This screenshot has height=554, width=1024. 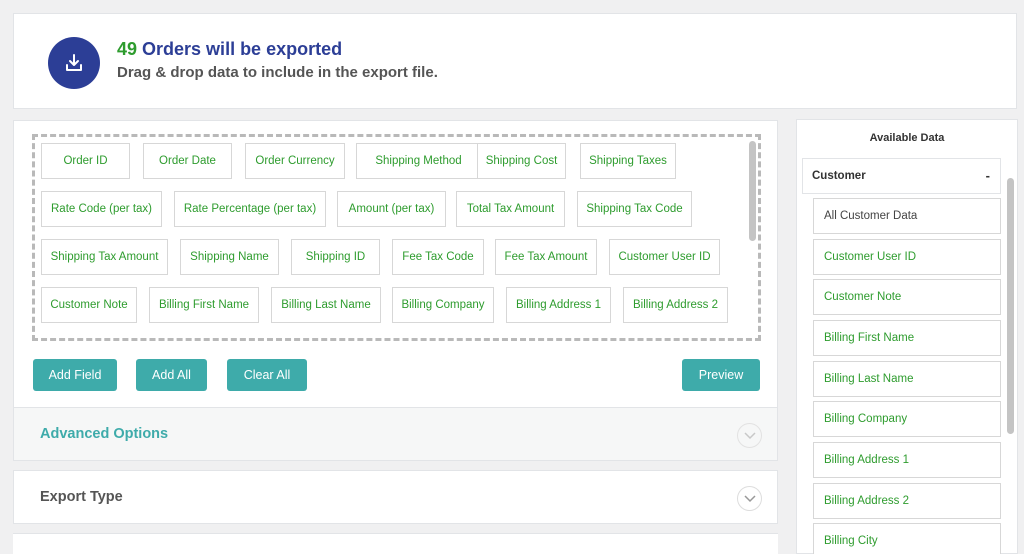 I want to click on order-count: 49, so click(x=127, y=49).